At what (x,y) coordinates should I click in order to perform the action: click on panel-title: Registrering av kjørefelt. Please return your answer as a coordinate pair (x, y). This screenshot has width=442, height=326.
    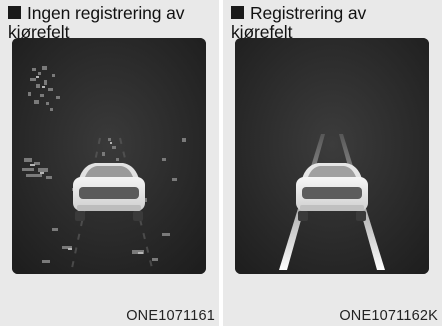
    Looking at the image, I should click on (333, 23).